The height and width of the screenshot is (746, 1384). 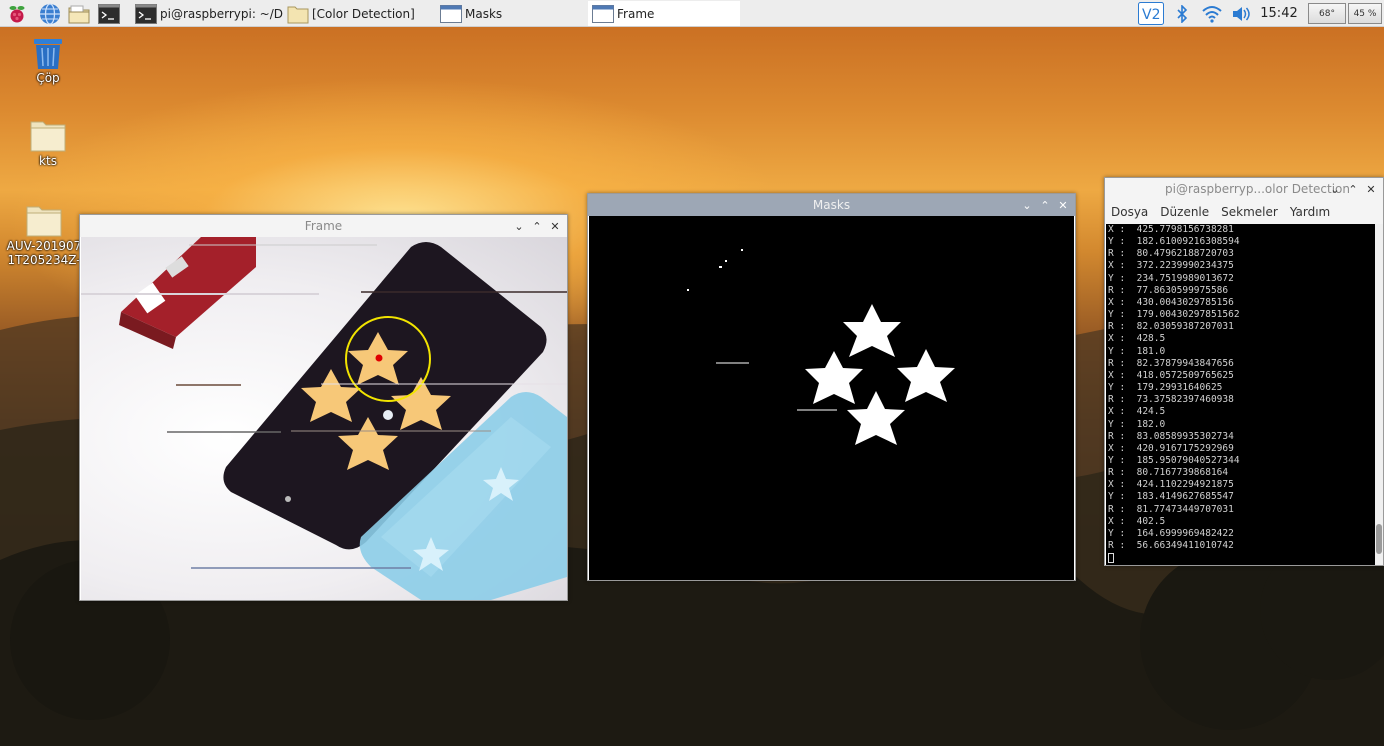 What do you see at coordinates (1174, 315) in the screenshot?
I see `terminal-line: Y : 179.00430297851562` at bounding box center [1174, 315].